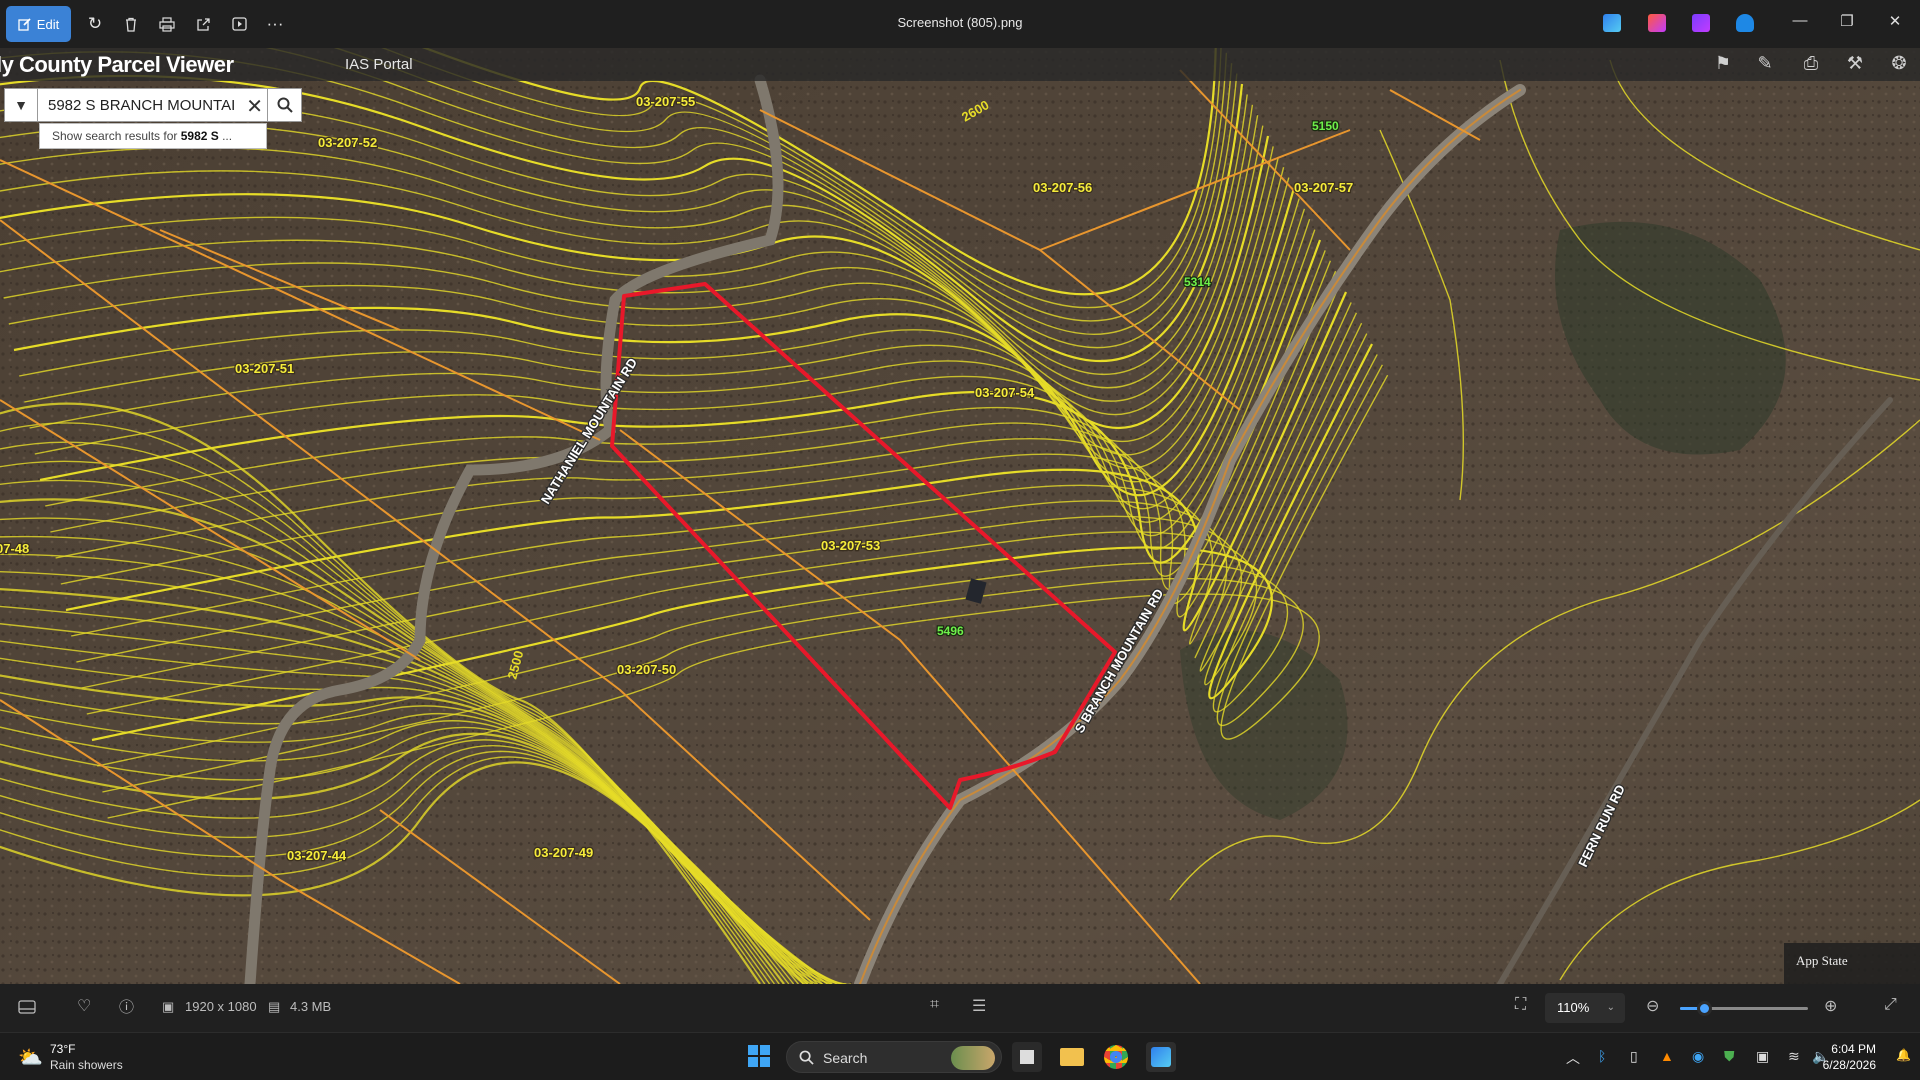 The image size is (1920, 1080). I want to click on photos-taskbar-icon, so click(1161, 1057).